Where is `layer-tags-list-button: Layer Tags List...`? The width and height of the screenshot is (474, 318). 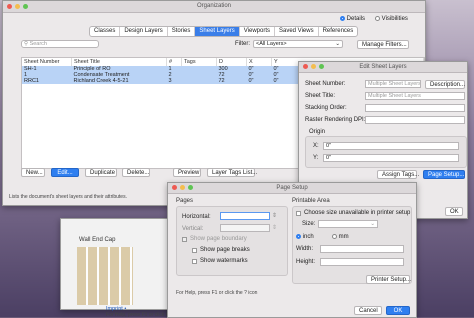 layer-tags-list-button: Layer Tags List... is located at coordinates (232, 172).